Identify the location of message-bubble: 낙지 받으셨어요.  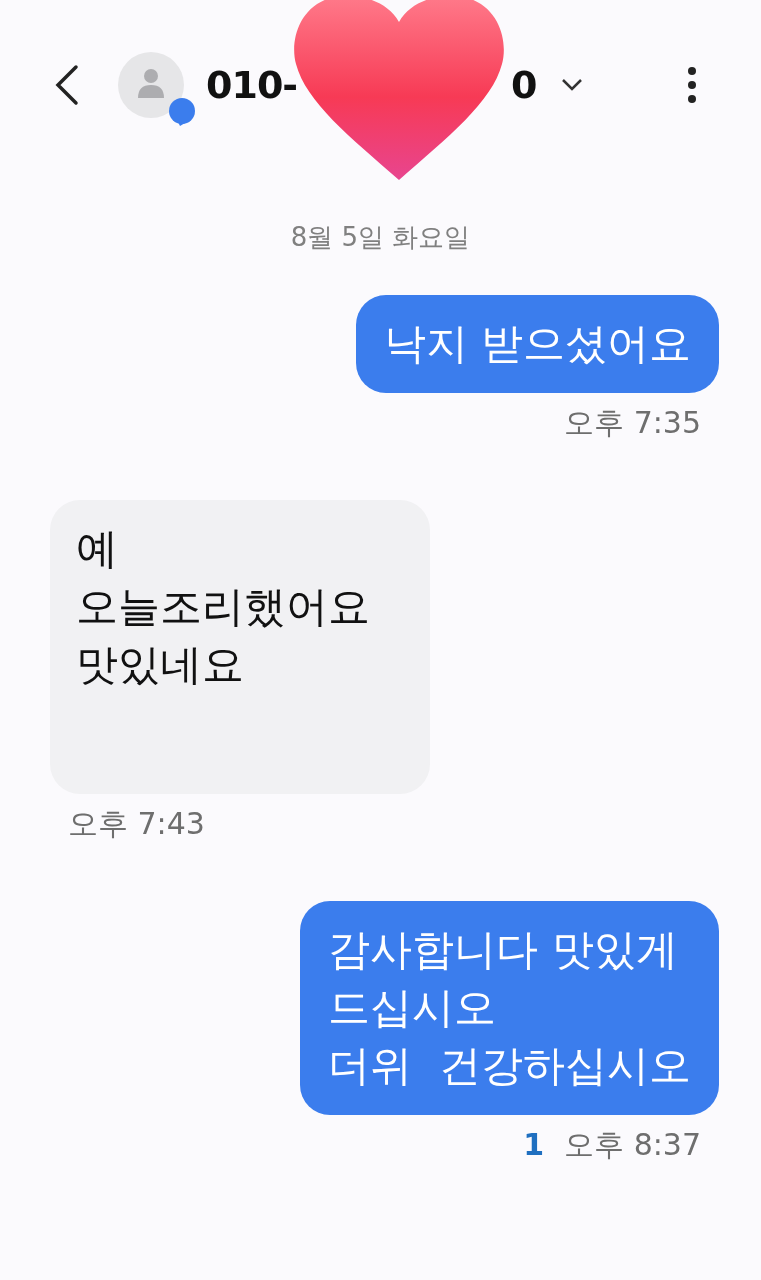
(537, 344).